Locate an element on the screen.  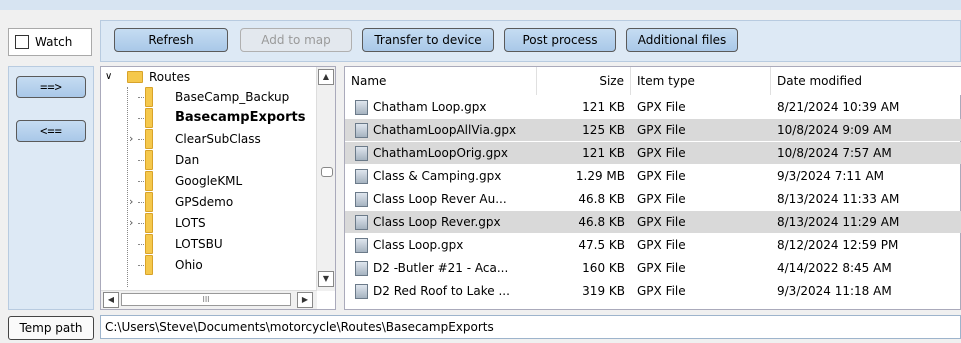
scroll-down-icon: ▼ is located at coordinates (326, 279).